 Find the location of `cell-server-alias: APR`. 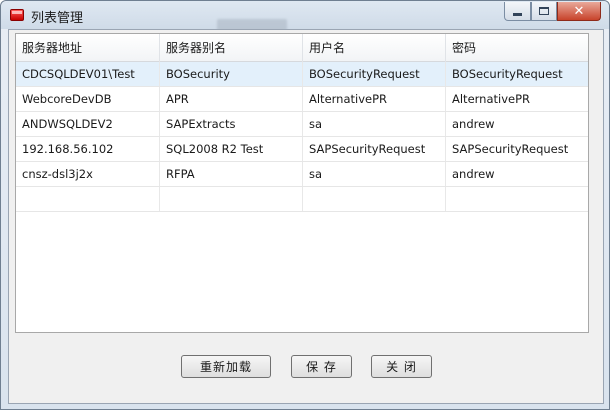

cell-server-alias: APR is located at coordinates (231, 99).